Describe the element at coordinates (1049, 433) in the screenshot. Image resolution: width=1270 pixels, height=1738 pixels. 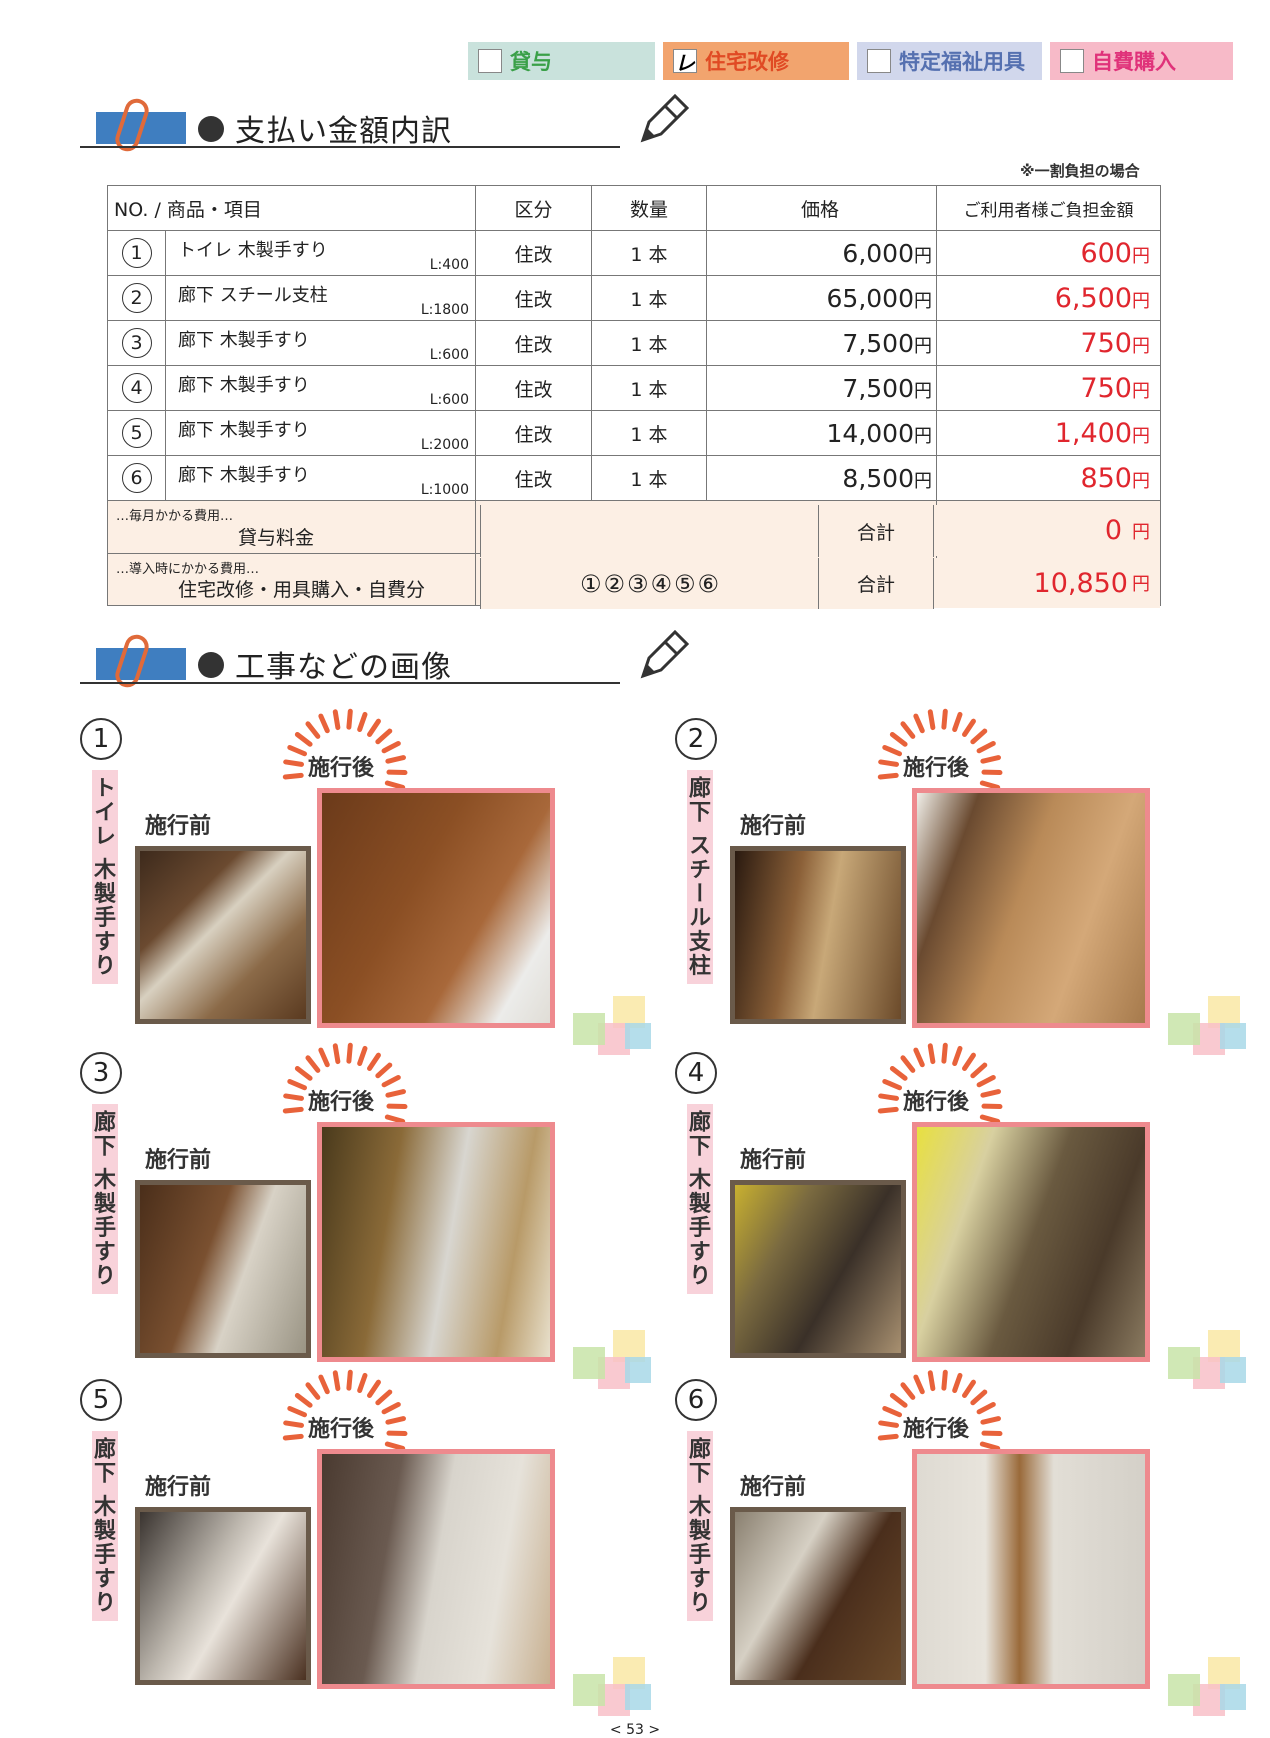
I see `row-user-burden: 1,400円` at that location.